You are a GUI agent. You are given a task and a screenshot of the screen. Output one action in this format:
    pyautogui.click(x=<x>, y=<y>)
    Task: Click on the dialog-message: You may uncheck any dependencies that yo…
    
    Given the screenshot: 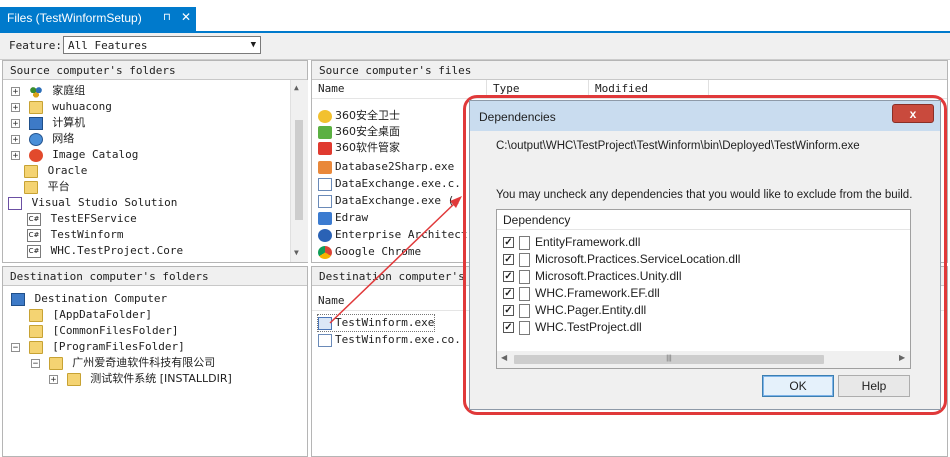 What is the action you would take?
    pyautogui.click(x=704, y=195)
    